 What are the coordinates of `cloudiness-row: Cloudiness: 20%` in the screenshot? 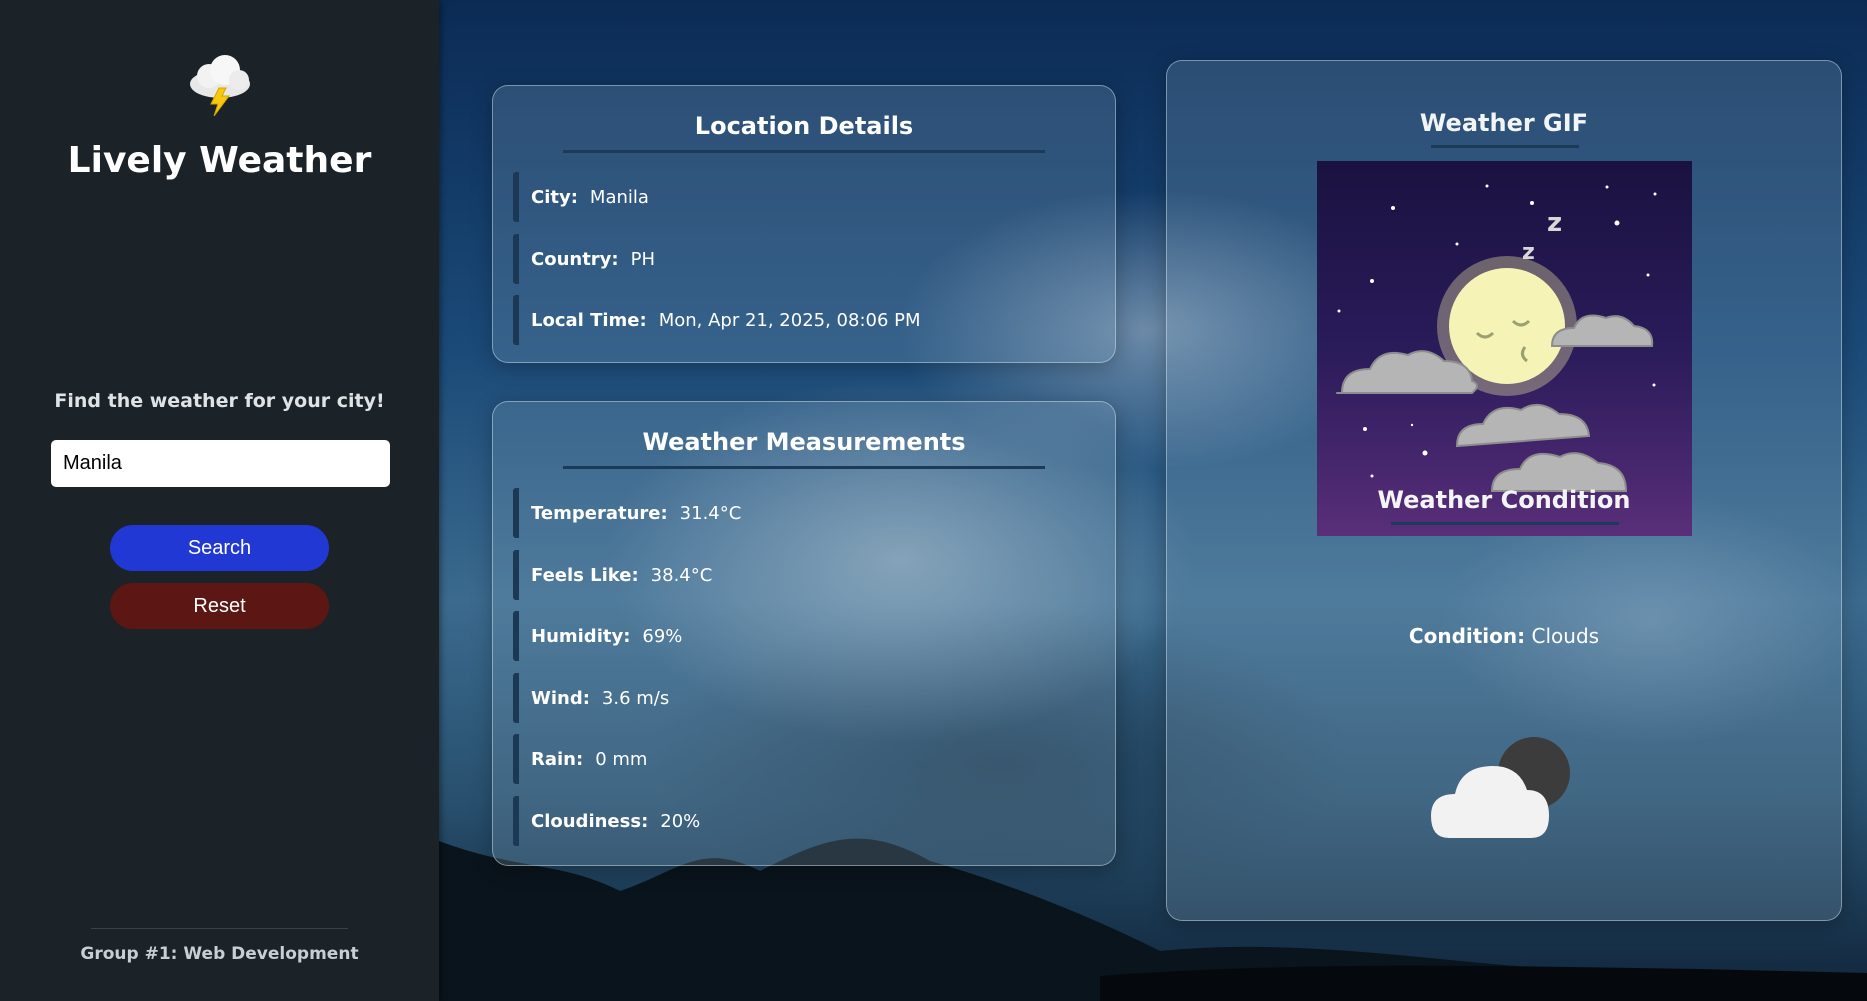 It's located at (606, 821).